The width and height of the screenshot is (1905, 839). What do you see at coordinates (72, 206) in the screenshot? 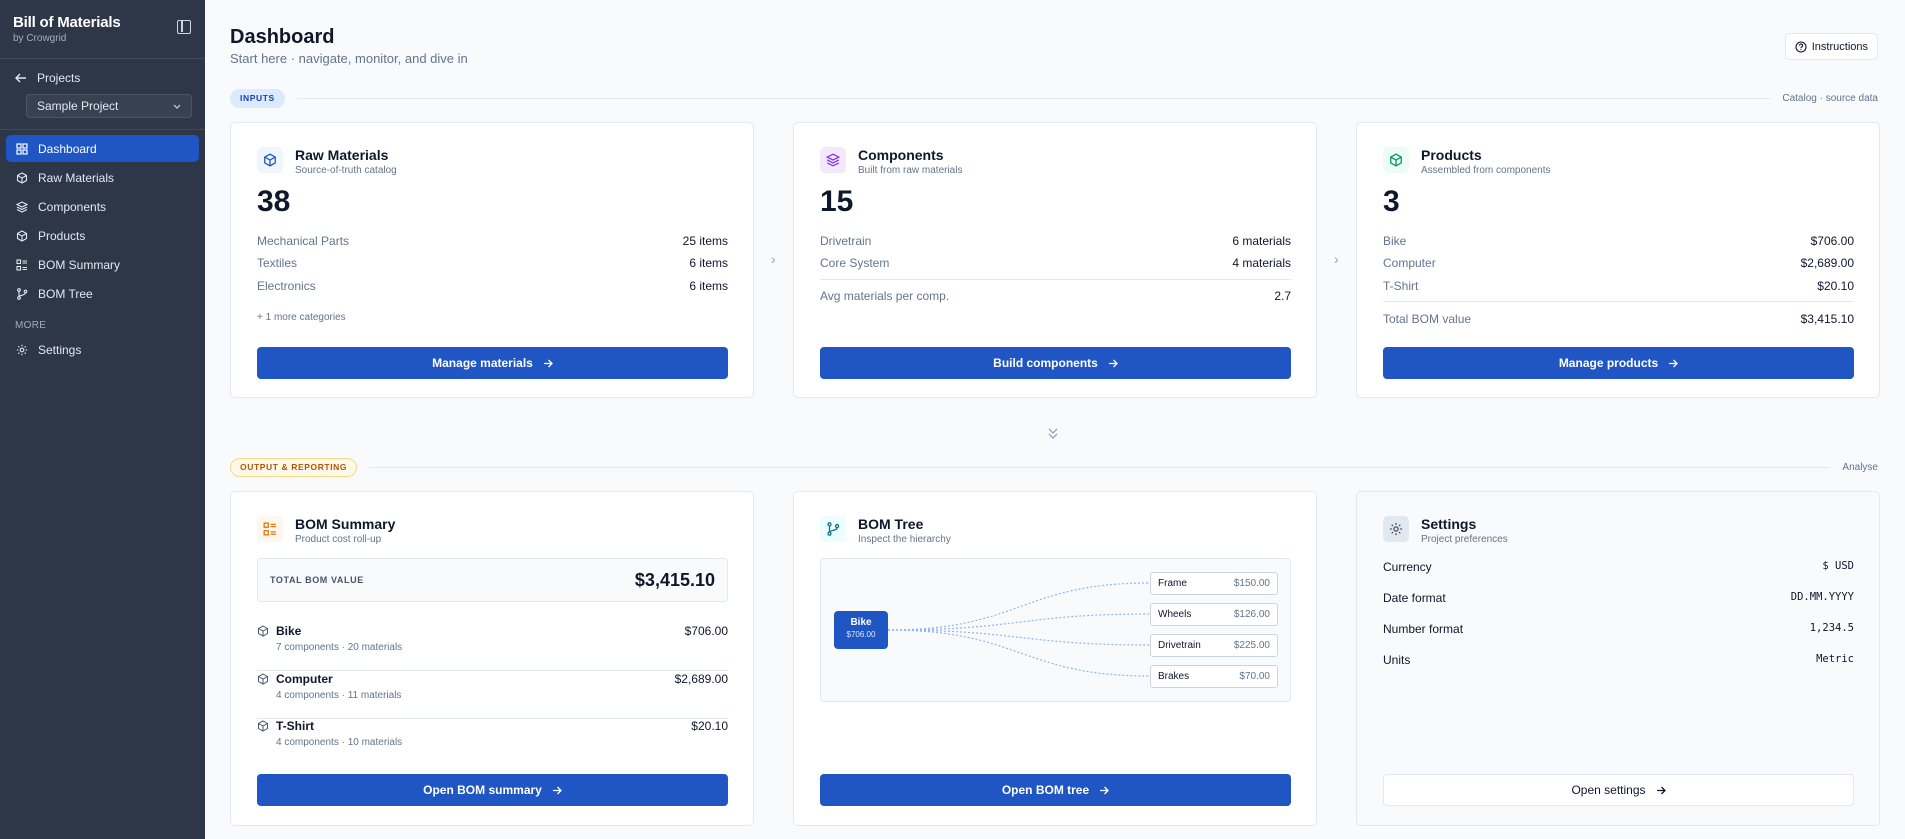
I see `sidebar-item-label: Components` at bounding box center [72, 206].